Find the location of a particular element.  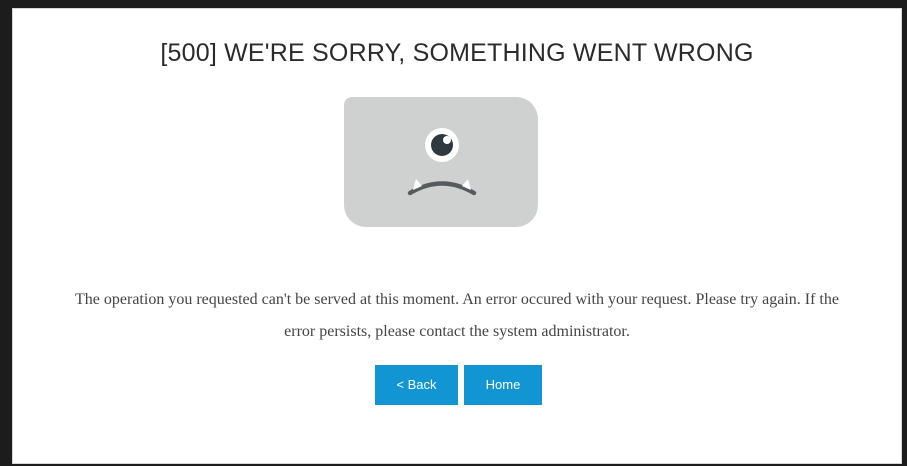

page-title: [500] WE'RE SORRY, SOMETHING WENT WRONG is located at coordinates (457, 53).